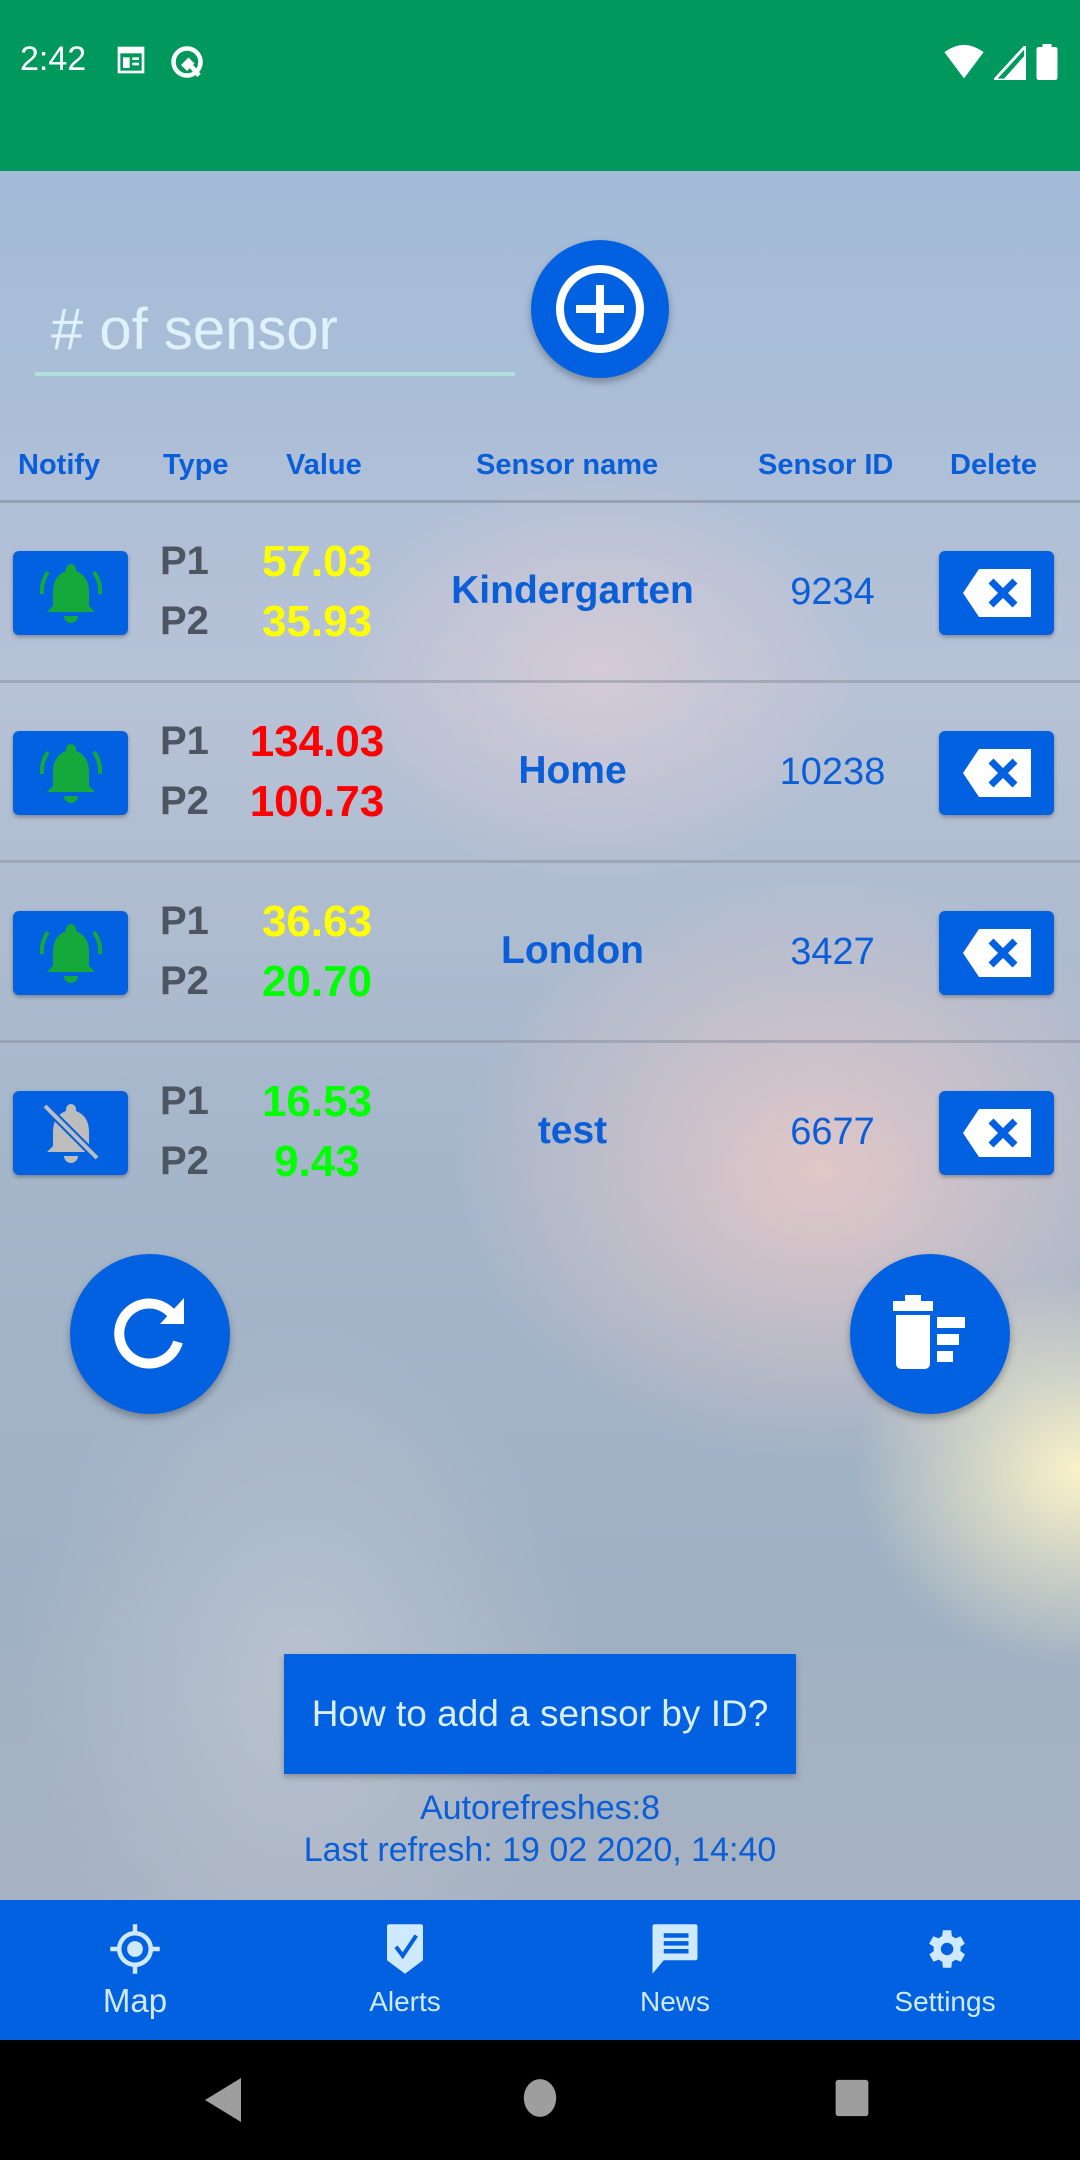  What do you see at coordinates (572, 950) in the screenshot?
I see `sensor-name: London` at bounding box center [572, 950].